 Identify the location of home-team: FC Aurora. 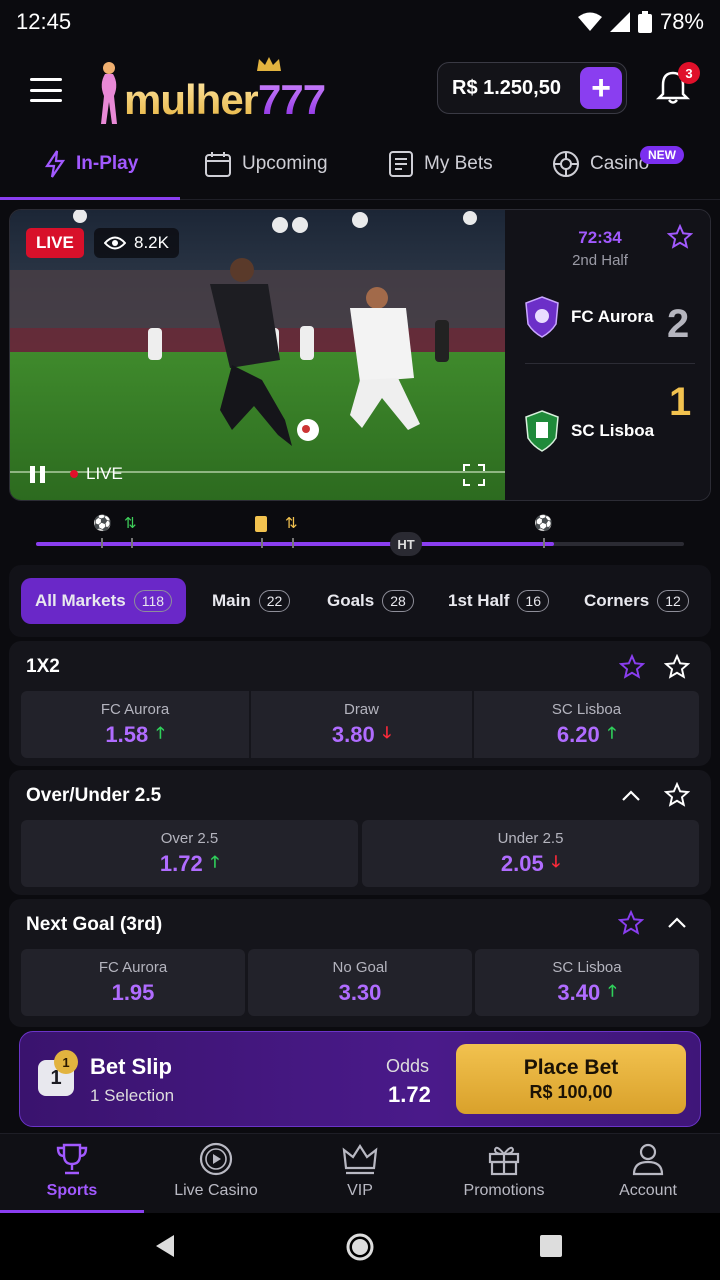
(589, 317).